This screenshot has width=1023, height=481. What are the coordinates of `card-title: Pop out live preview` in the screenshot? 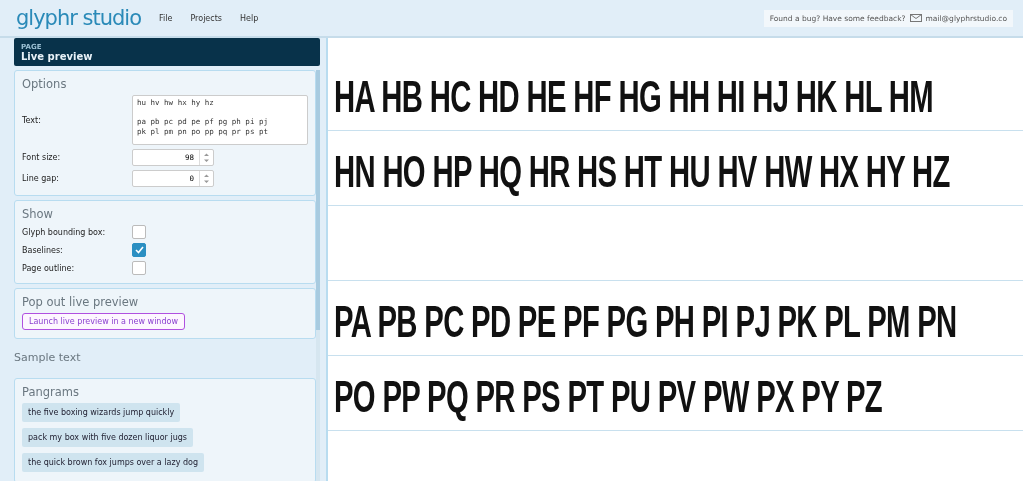 It's located at (81, 302).